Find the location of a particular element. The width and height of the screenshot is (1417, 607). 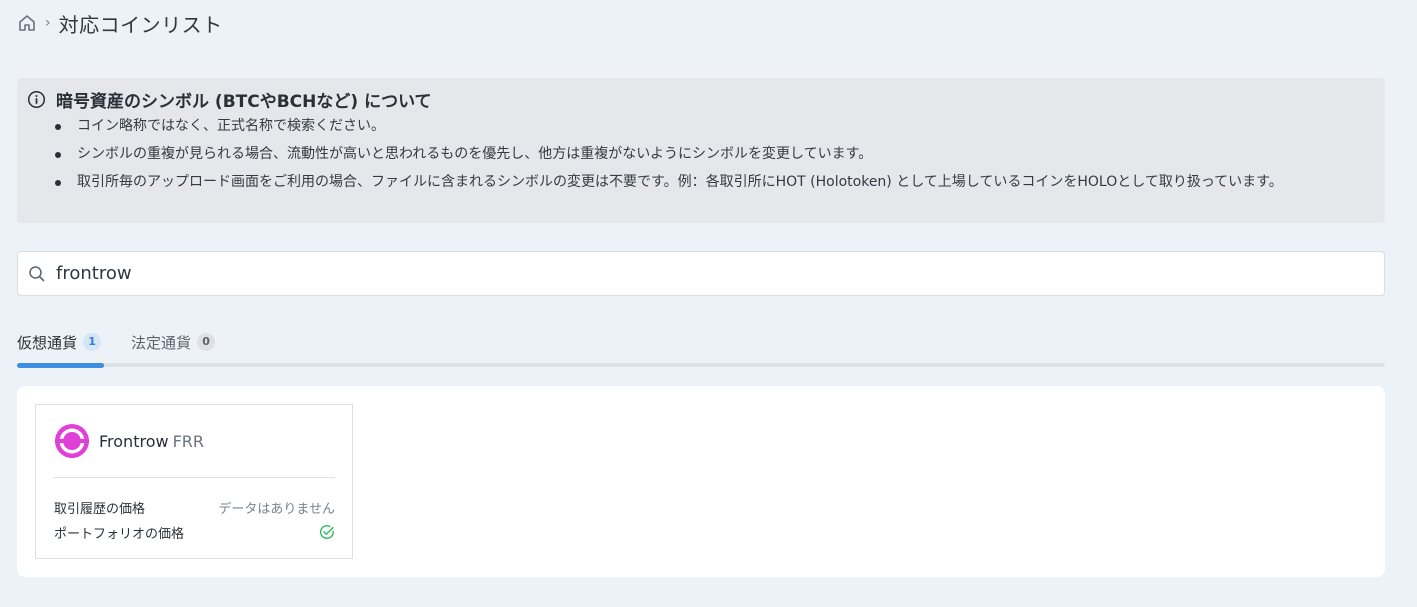

home-icon is located at coordinates (27, 23).